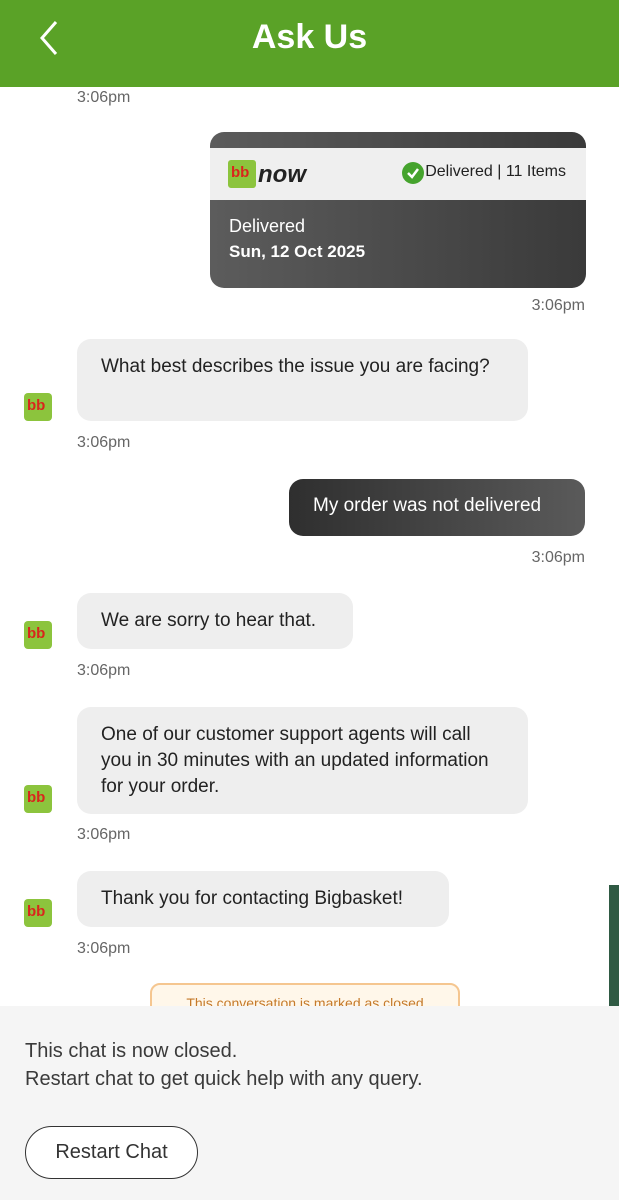  What do you see at coordinates (398, 174) in the screenshot?
I see `order-card-header: bb now Delivered | 11 Items` at bounding box center [398, 174].